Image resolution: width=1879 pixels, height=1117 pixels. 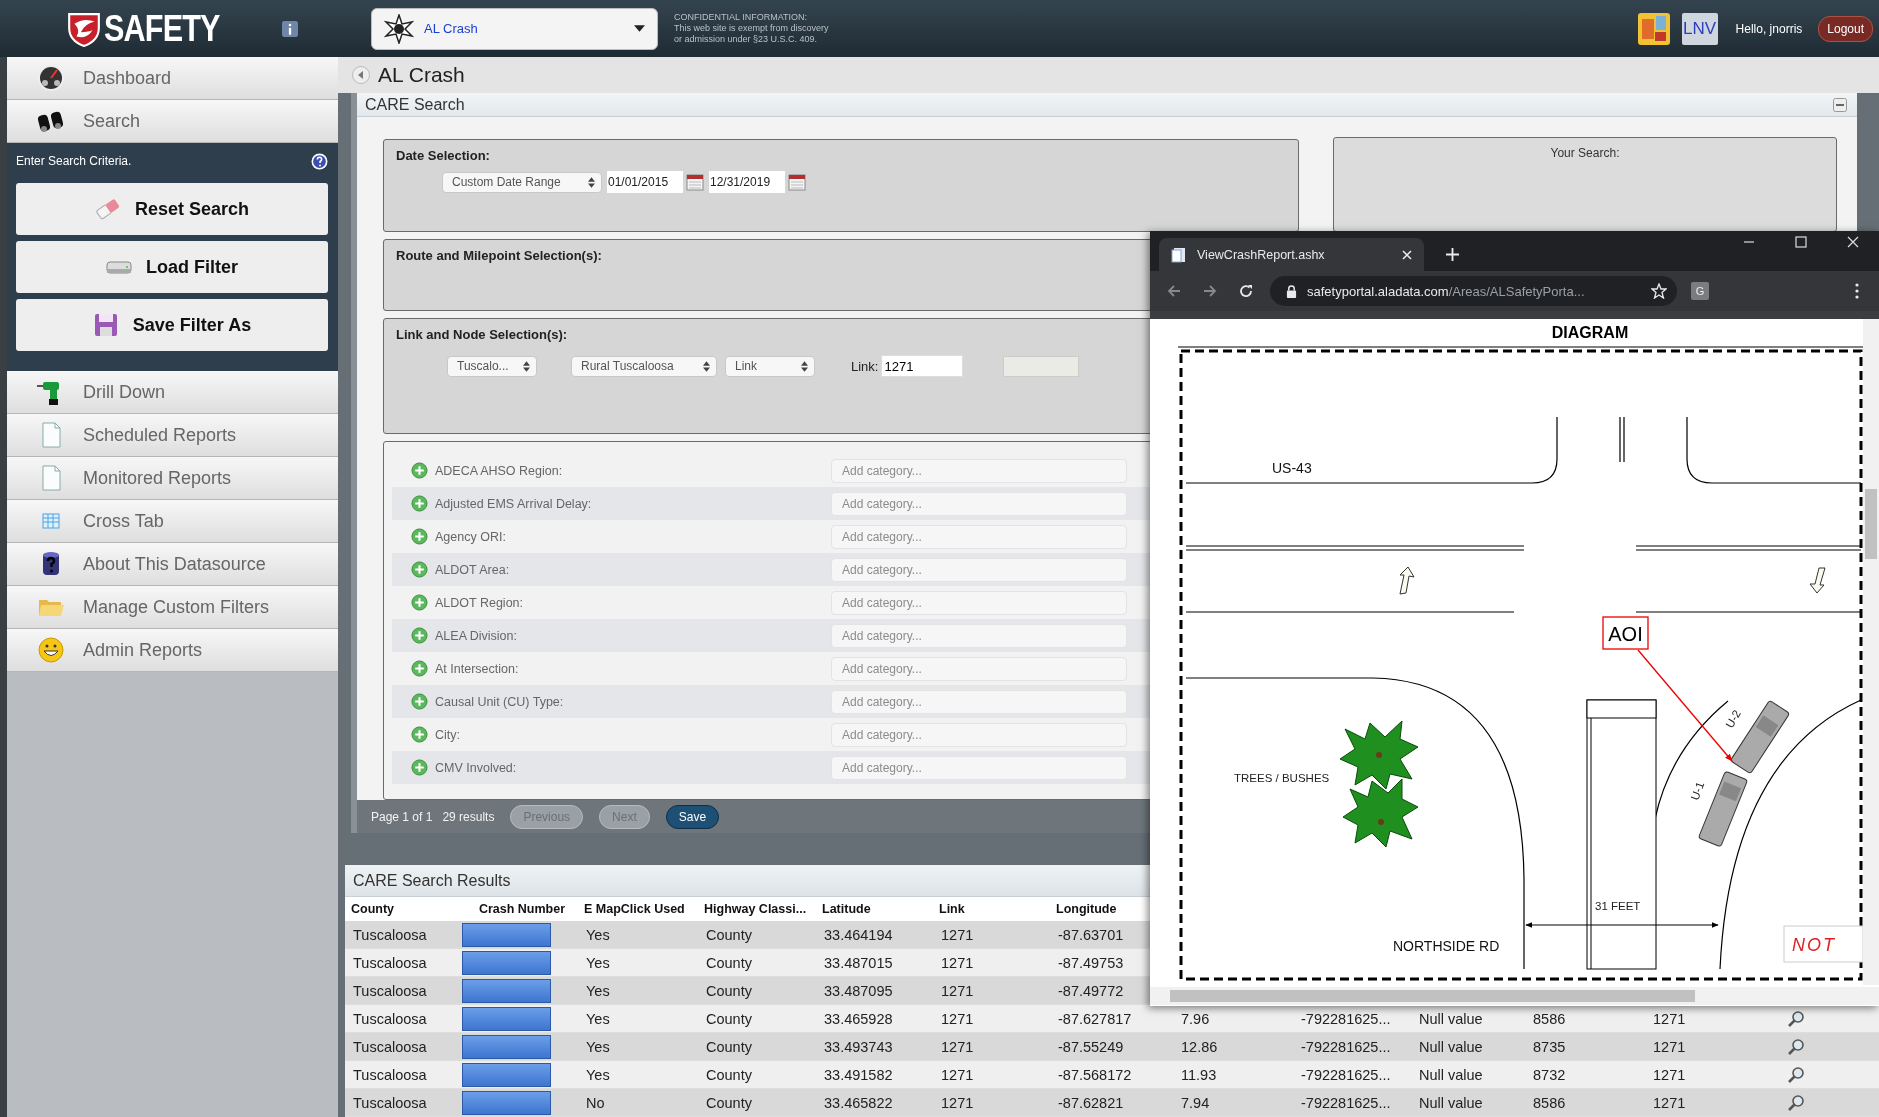 I want to click on column-header: Longitude, so click(x=1086, y=909).